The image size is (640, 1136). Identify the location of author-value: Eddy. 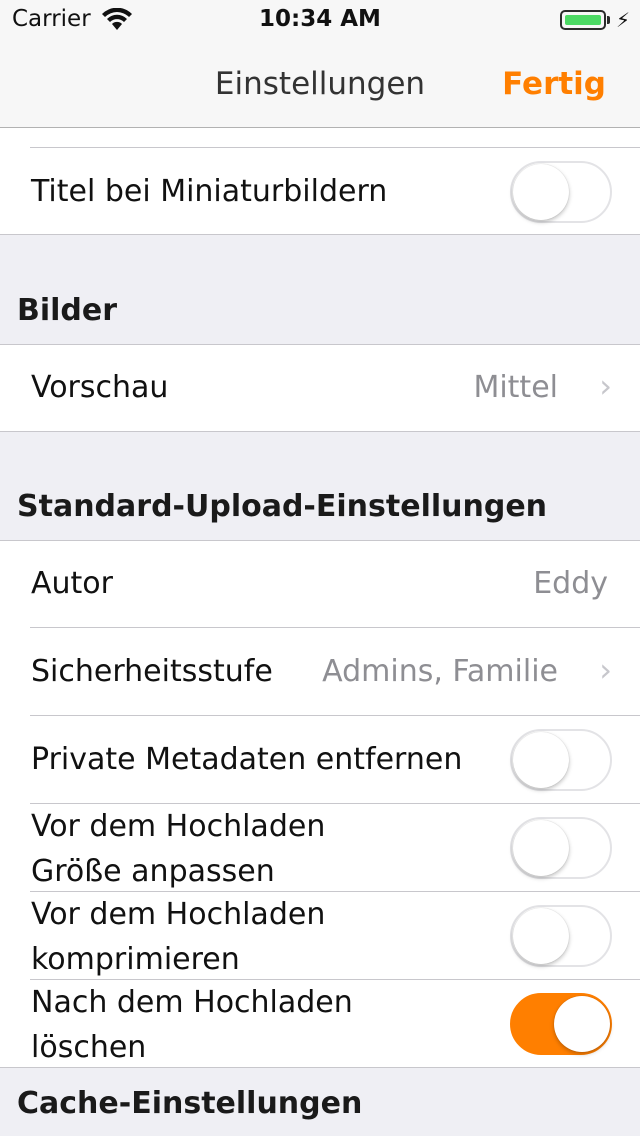
(570, 583).